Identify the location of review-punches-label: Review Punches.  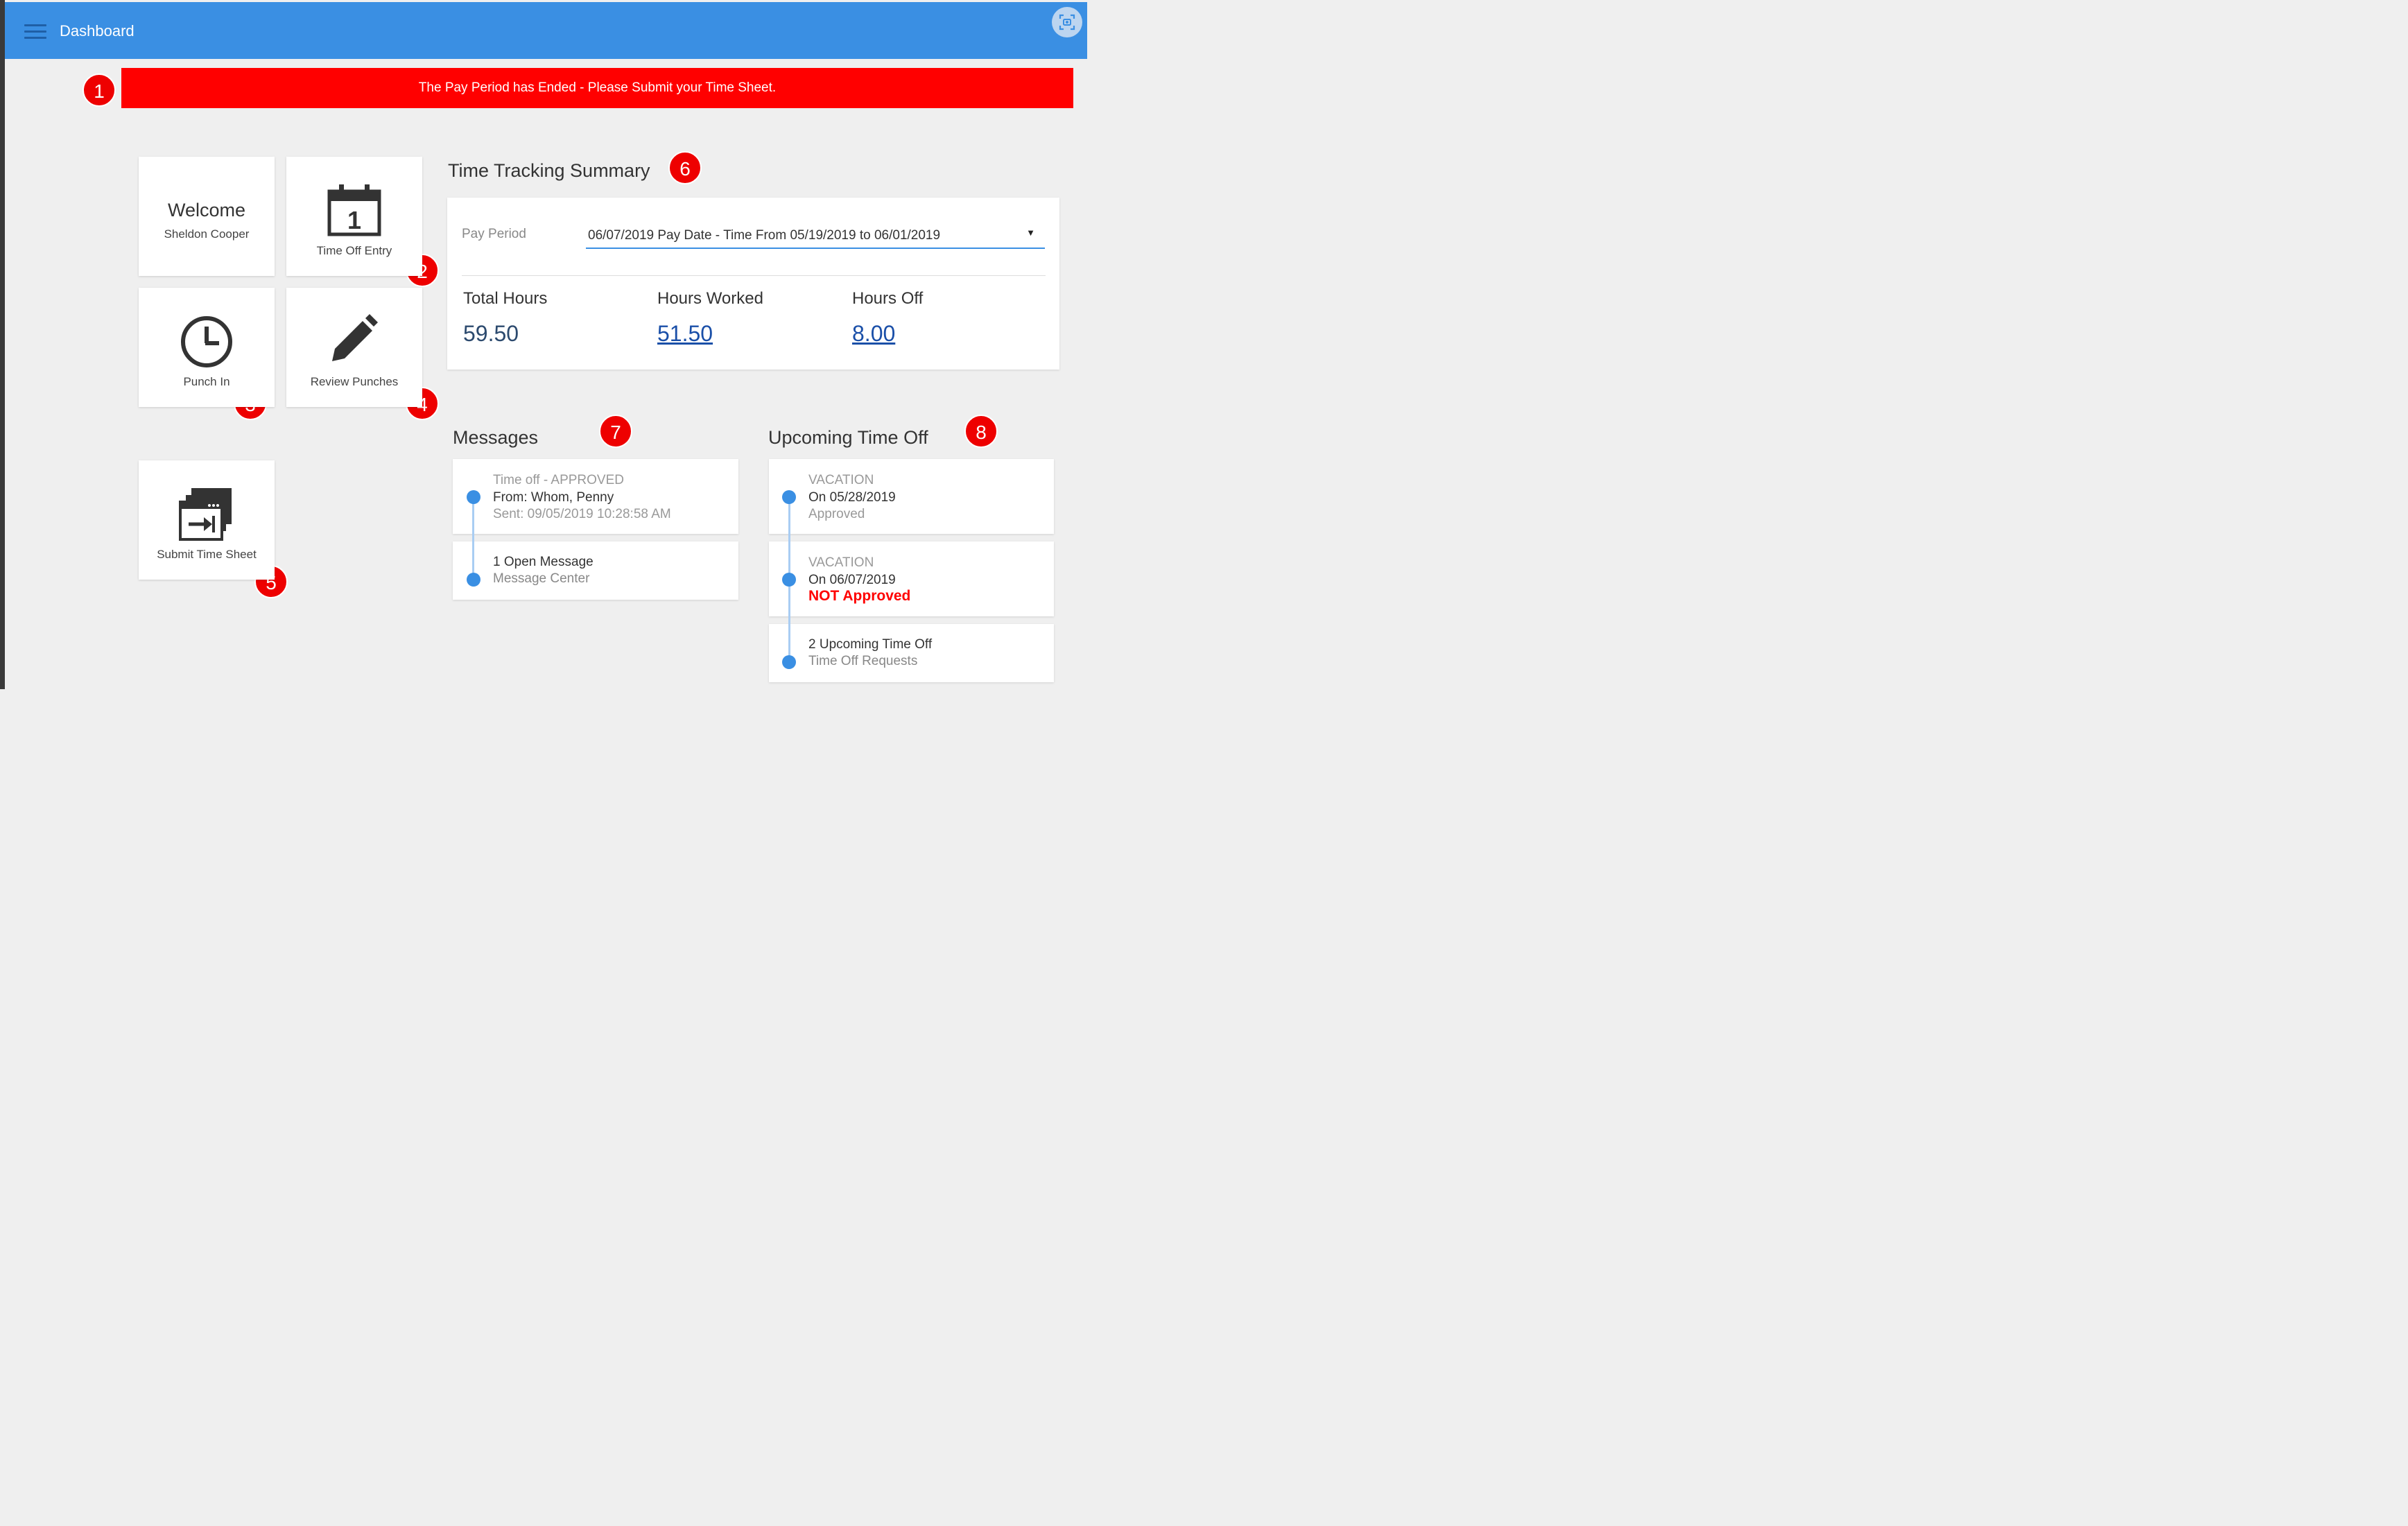
(354, 381).